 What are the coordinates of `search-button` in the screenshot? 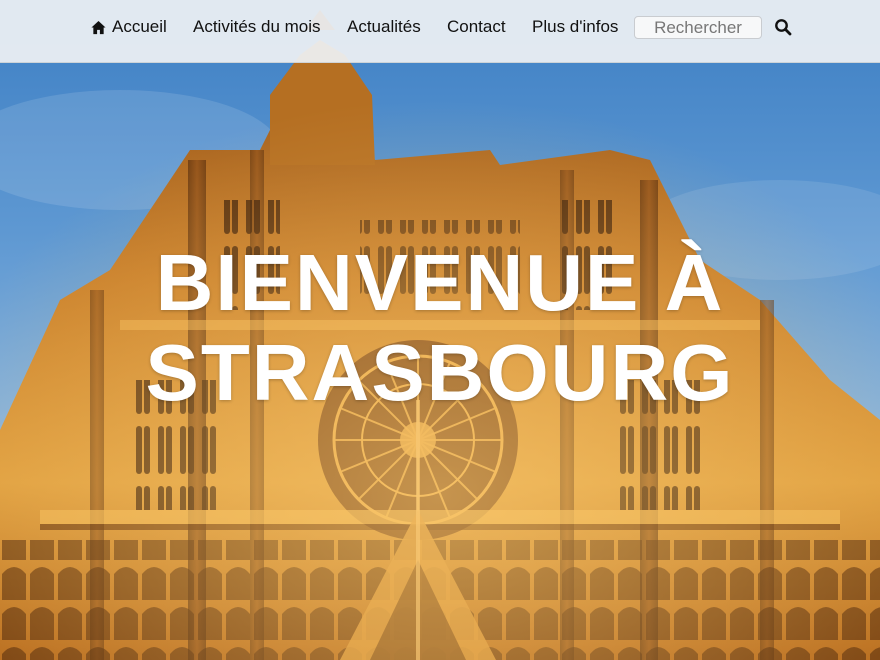 It's located at (783, 28).